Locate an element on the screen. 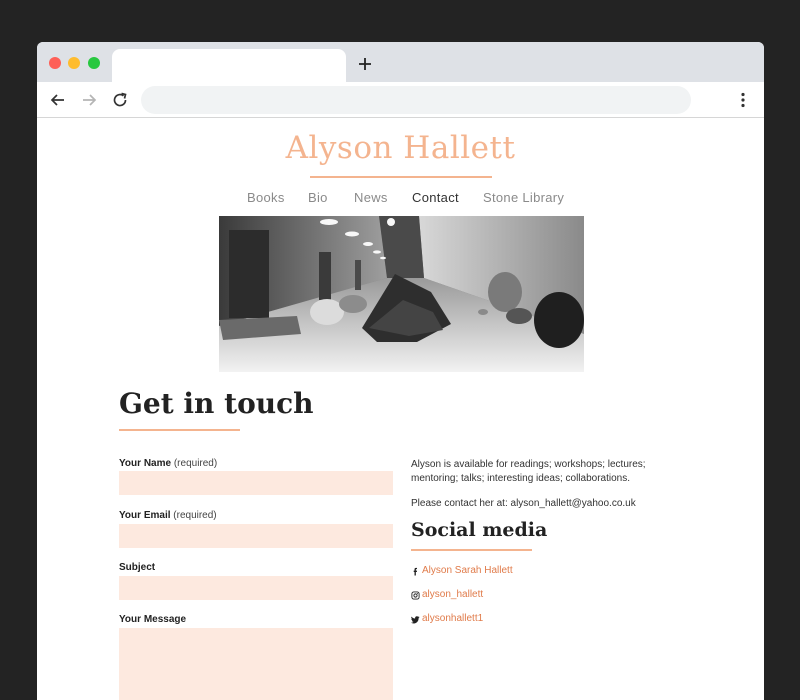 The width and height of the screenshot is (800, 700). nav-link-bio: Bio is located at coordinates (318, 197).